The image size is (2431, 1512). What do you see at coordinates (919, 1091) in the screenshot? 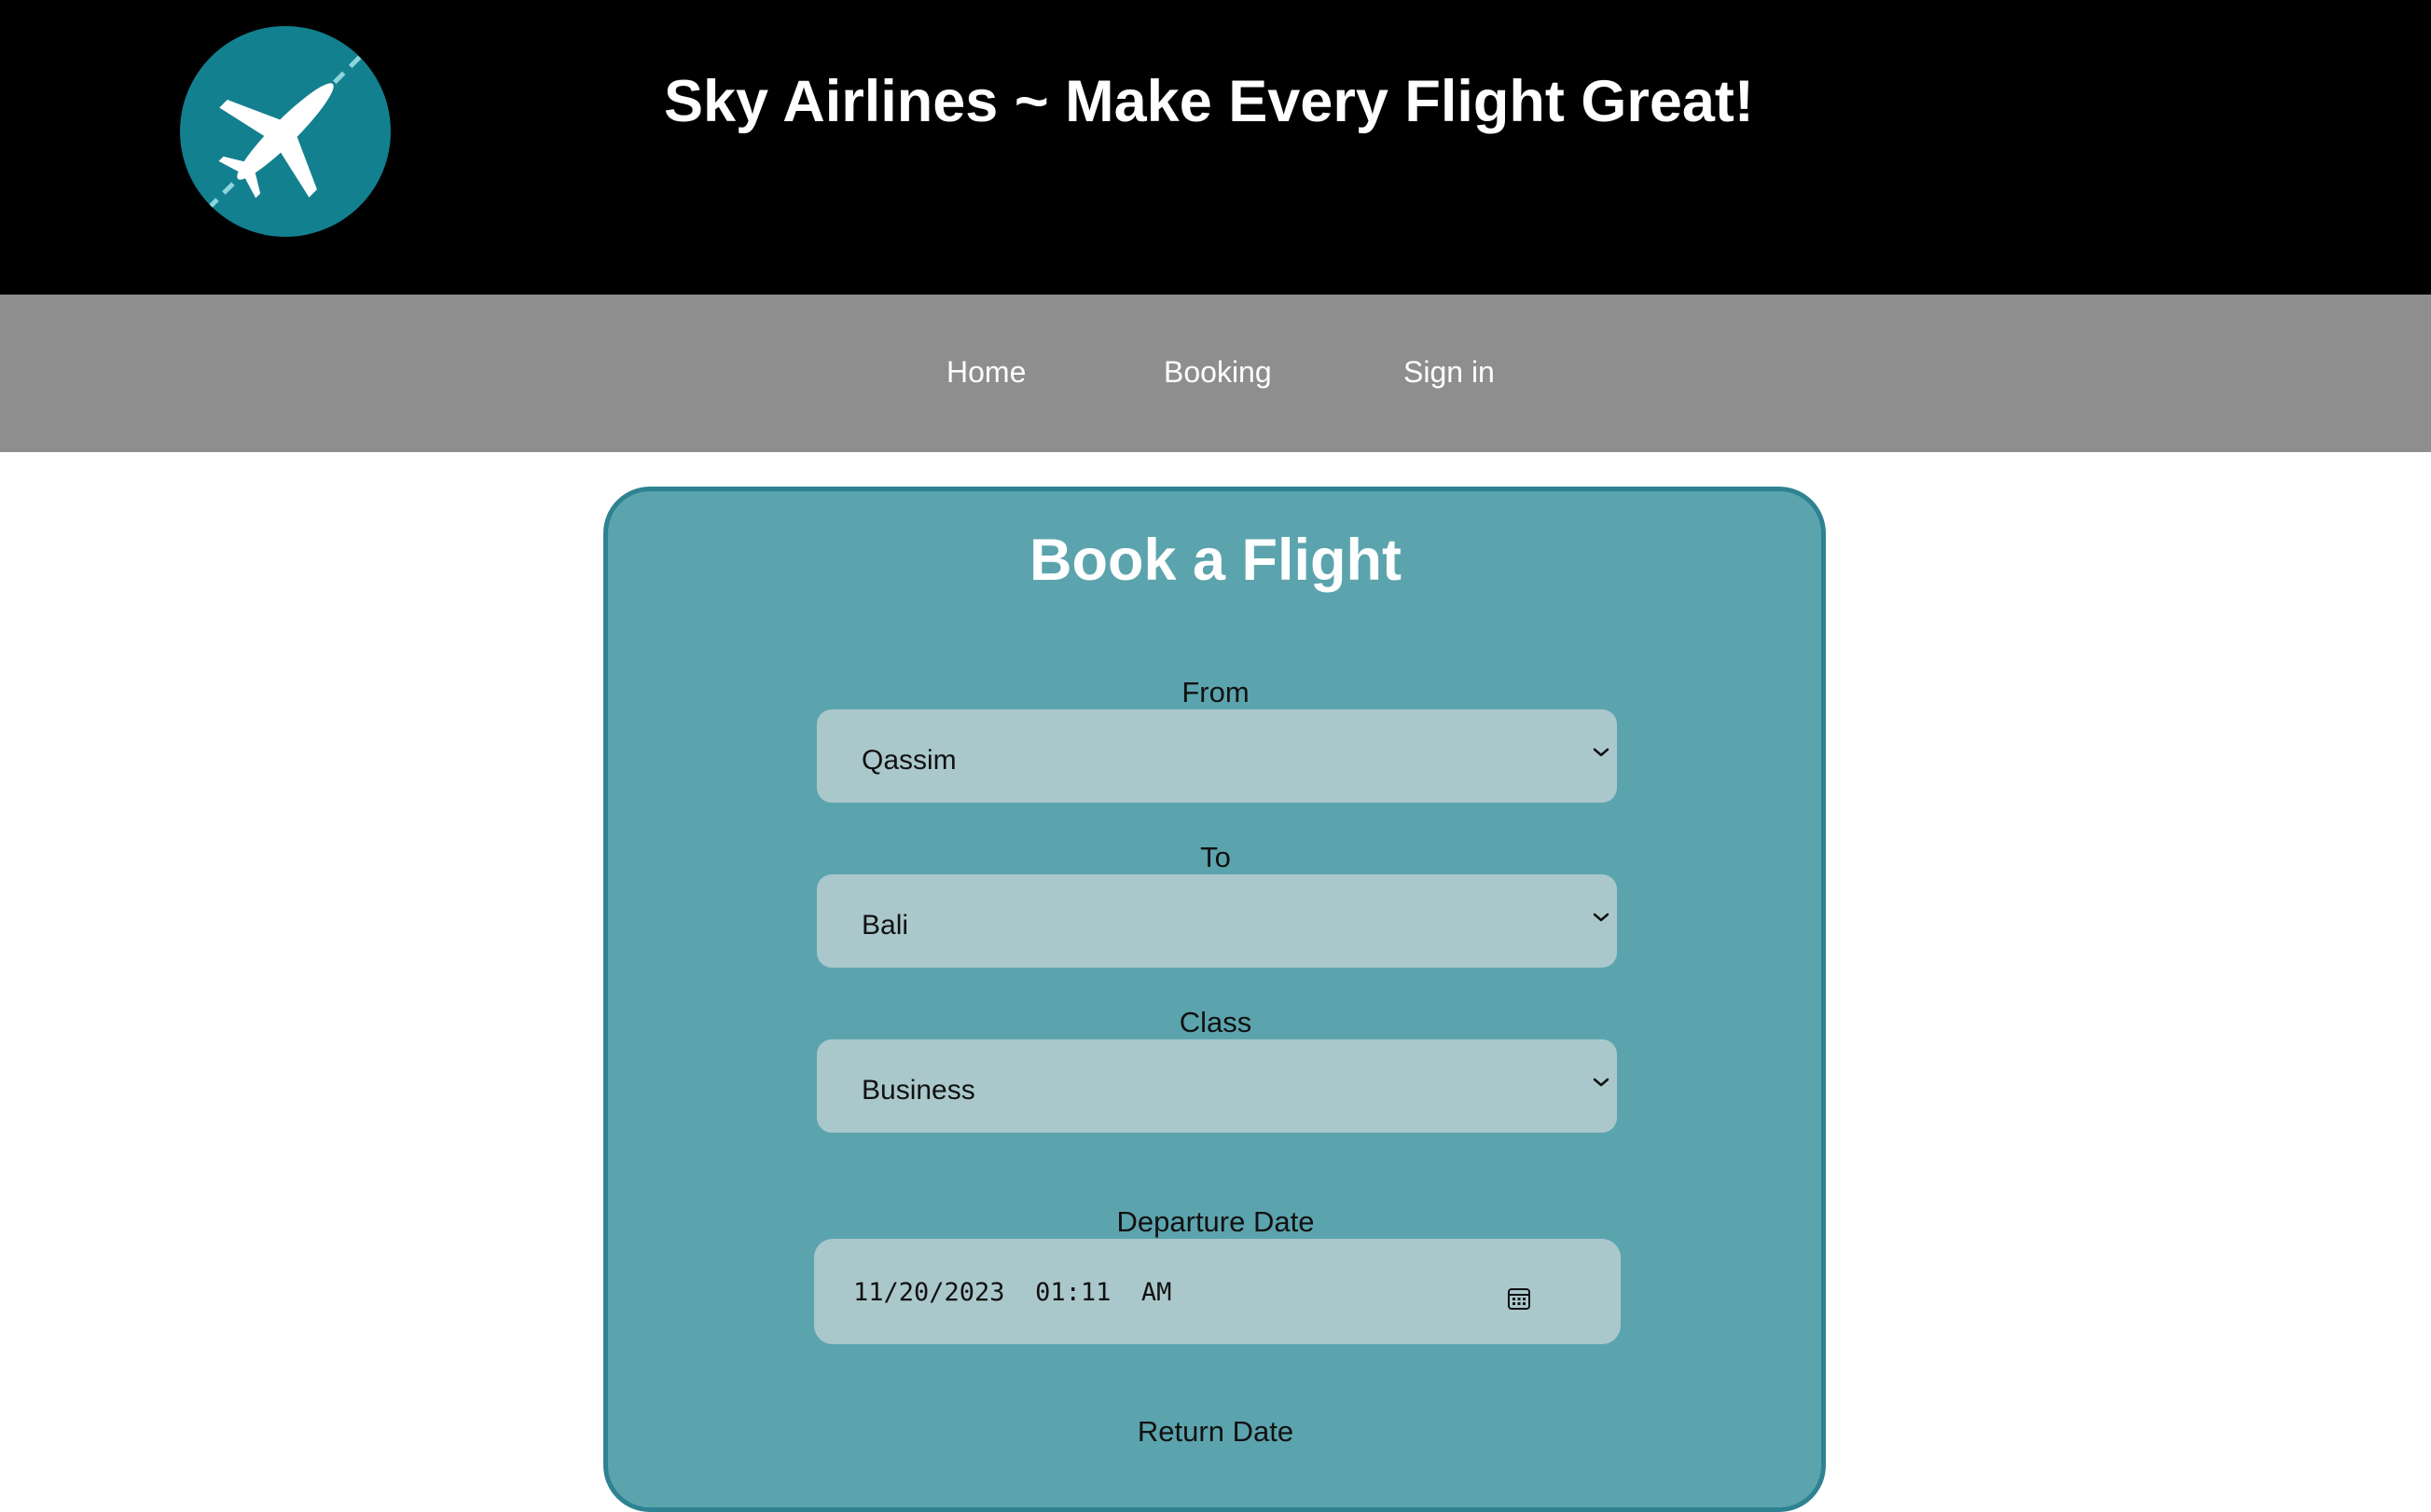
I see `class-select-value: Business` at bounding box center [919, 1091].